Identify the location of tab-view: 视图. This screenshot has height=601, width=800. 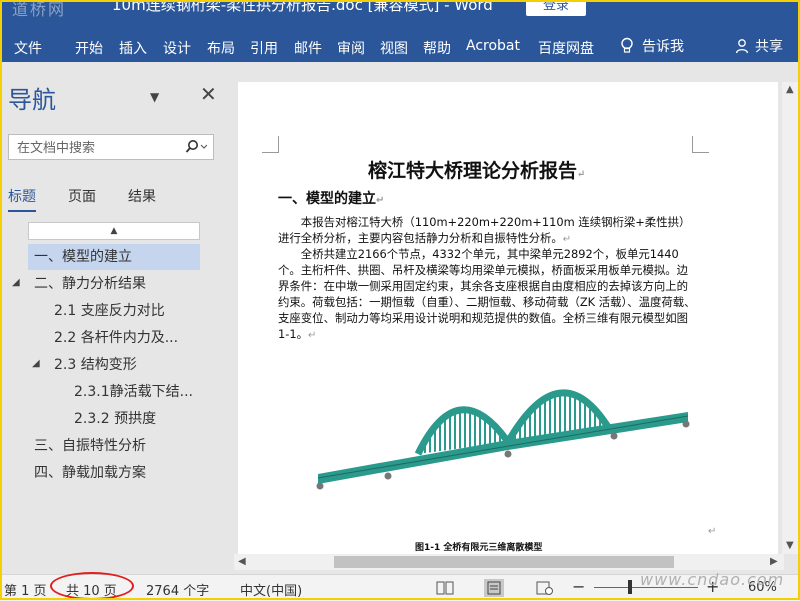
(394, 48).